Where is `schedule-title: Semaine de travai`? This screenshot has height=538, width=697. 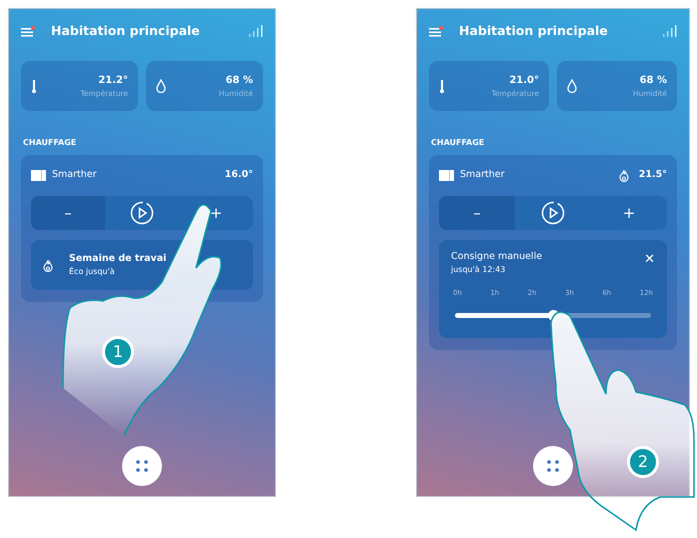
schedule-title: Semaine de travai is located at coordinates (117, 259).